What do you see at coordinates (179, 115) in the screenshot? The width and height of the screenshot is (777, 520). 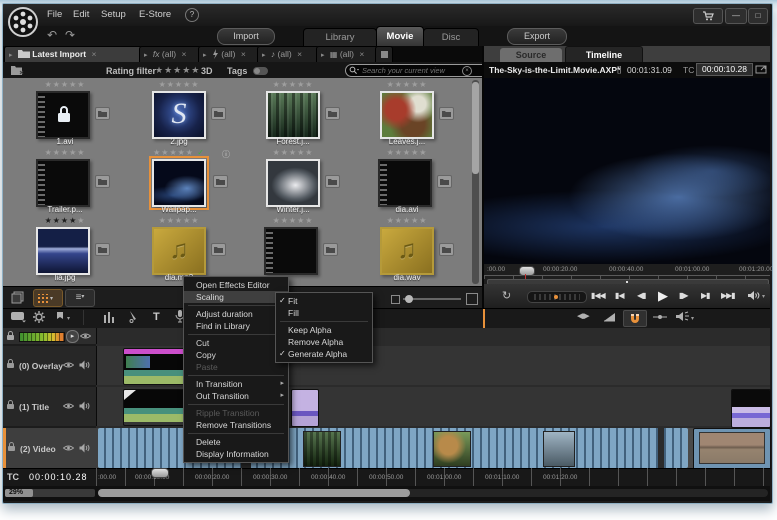 I see `asset-thumbnail: S` at bounding box center [179, 115].